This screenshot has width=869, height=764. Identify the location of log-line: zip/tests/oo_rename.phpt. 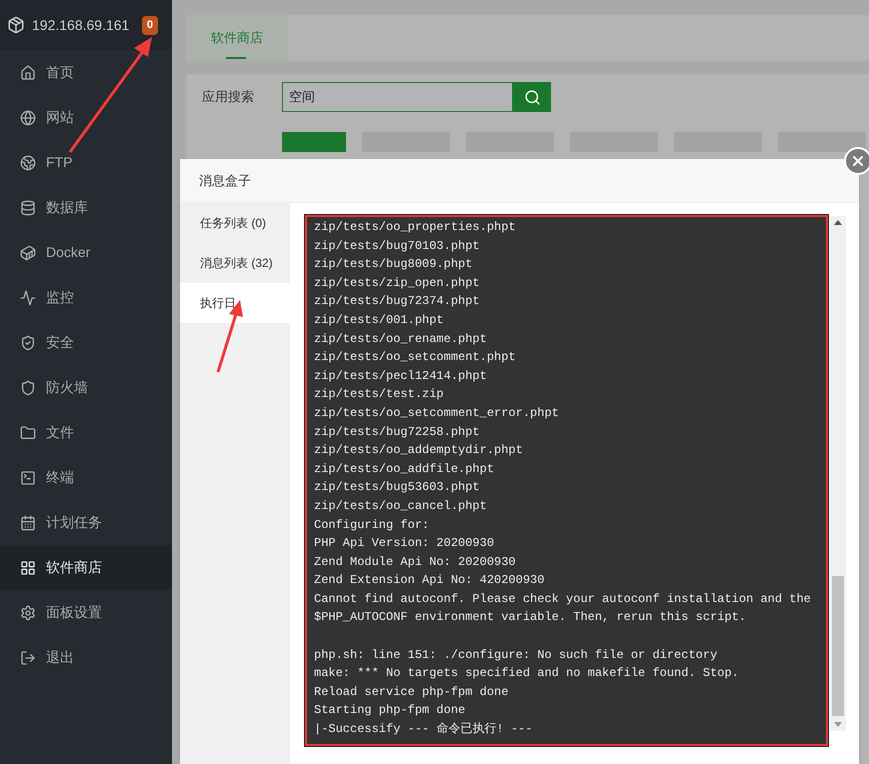
(401, 339).